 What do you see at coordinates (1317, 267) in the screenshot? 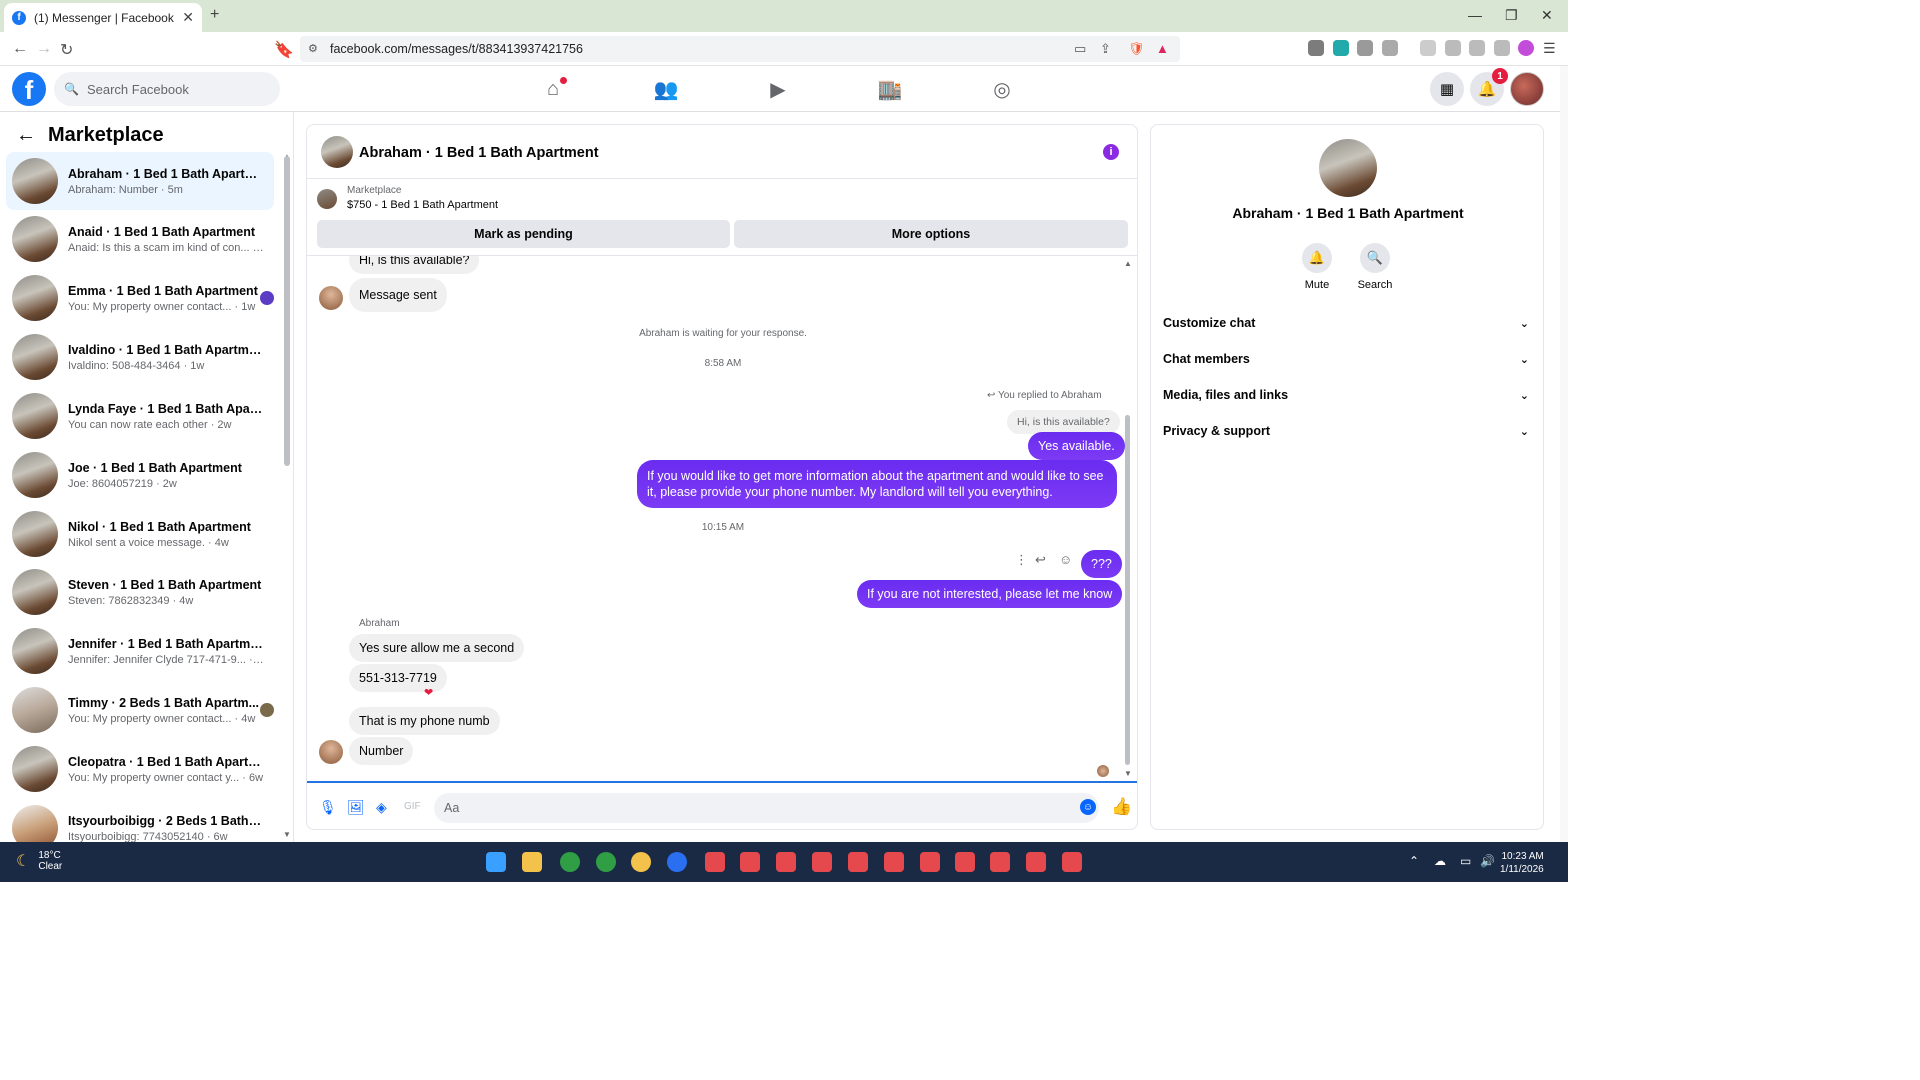
I see `mute-button: 🔔 Mute` at bounding box center [1317, 267].